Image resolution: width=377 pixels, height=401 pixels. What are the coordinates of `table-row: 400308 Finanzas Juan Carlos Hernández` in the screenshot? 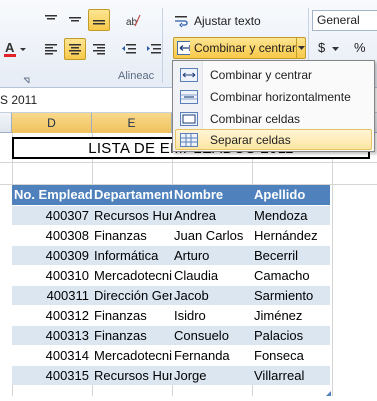 It's located at (171, 234).